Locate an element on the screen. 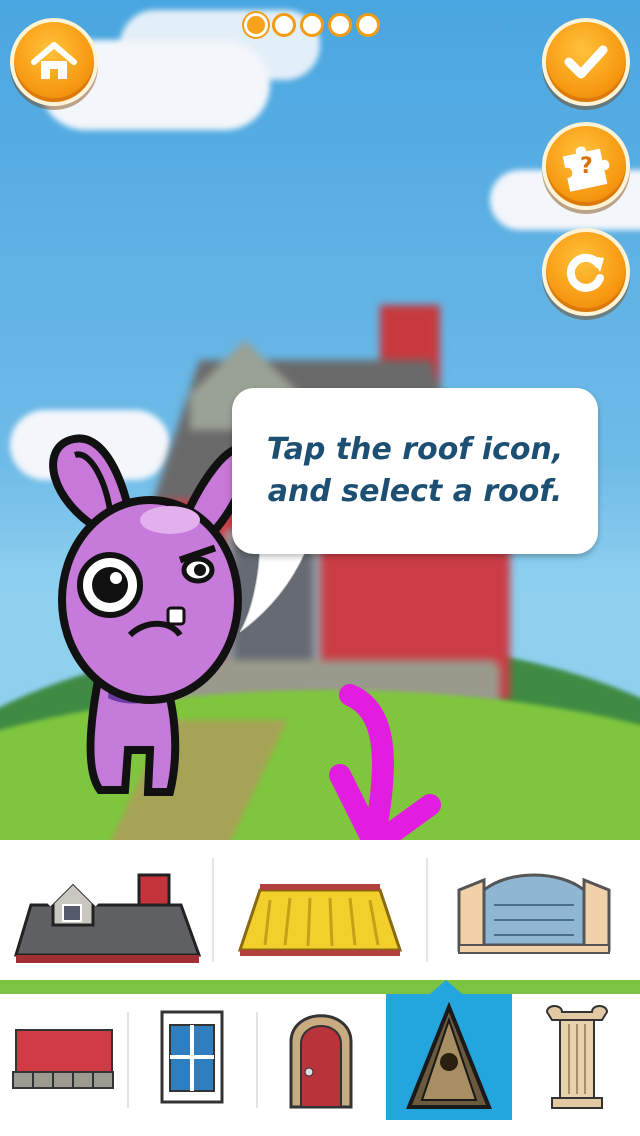 This screenshot has width=640, height=1136. level-progress-dots is located at coordinates (312, 25).